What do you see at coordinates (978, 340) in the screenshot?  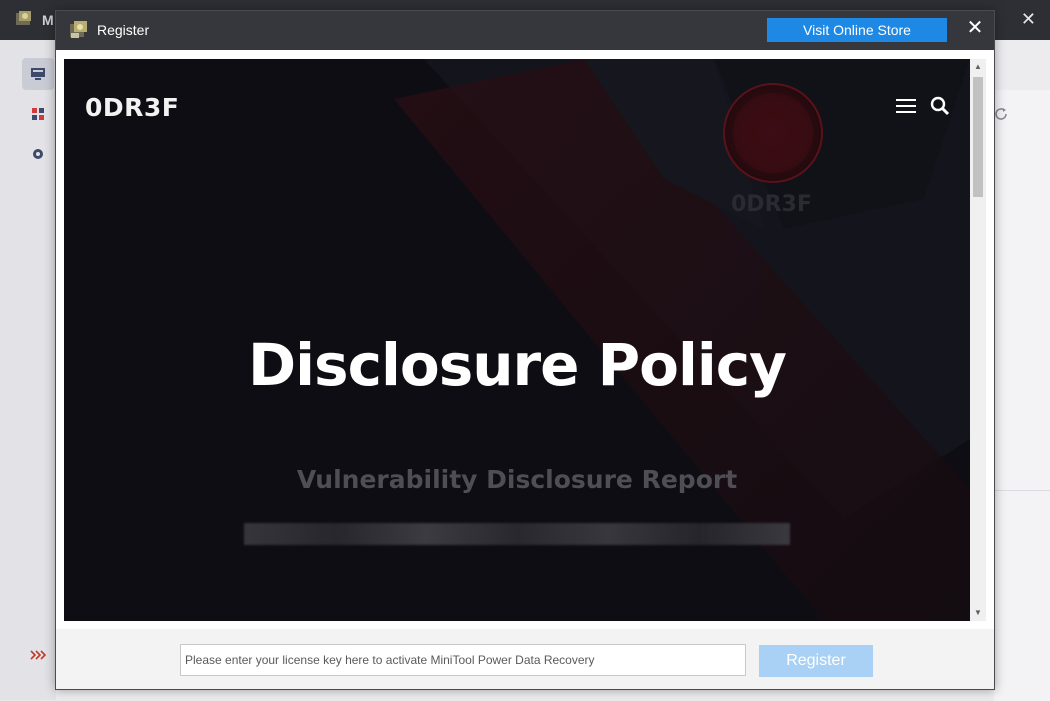 I see `web-view-scrollbar: ▲ ▼` at bounding box center [978, 340].